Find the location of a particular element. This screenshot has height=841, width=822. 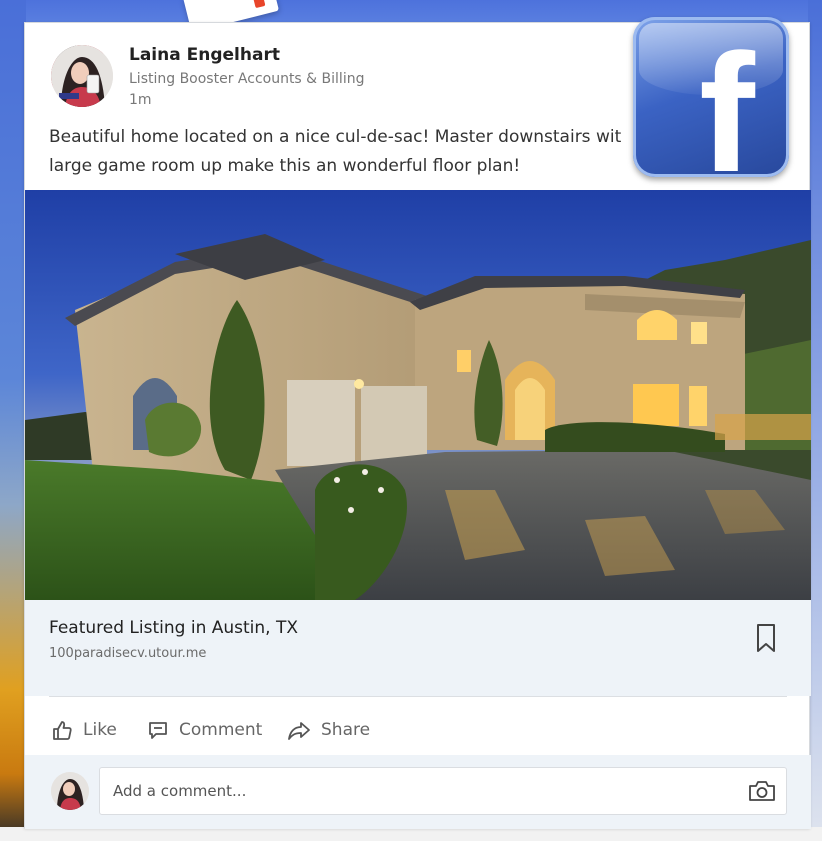

camera-icon is located at coordinates (762, 791).